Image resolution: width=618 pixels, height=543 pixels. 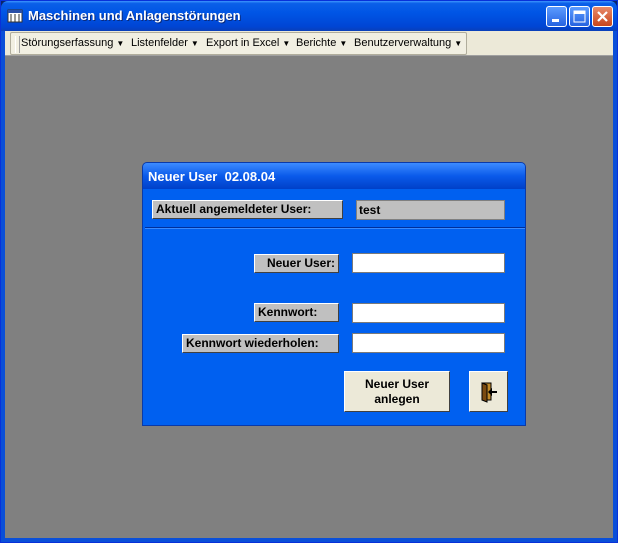 I want to click on menu-stoerungserfassung: Störungserfassung ▼, so click(x=72, y=43).